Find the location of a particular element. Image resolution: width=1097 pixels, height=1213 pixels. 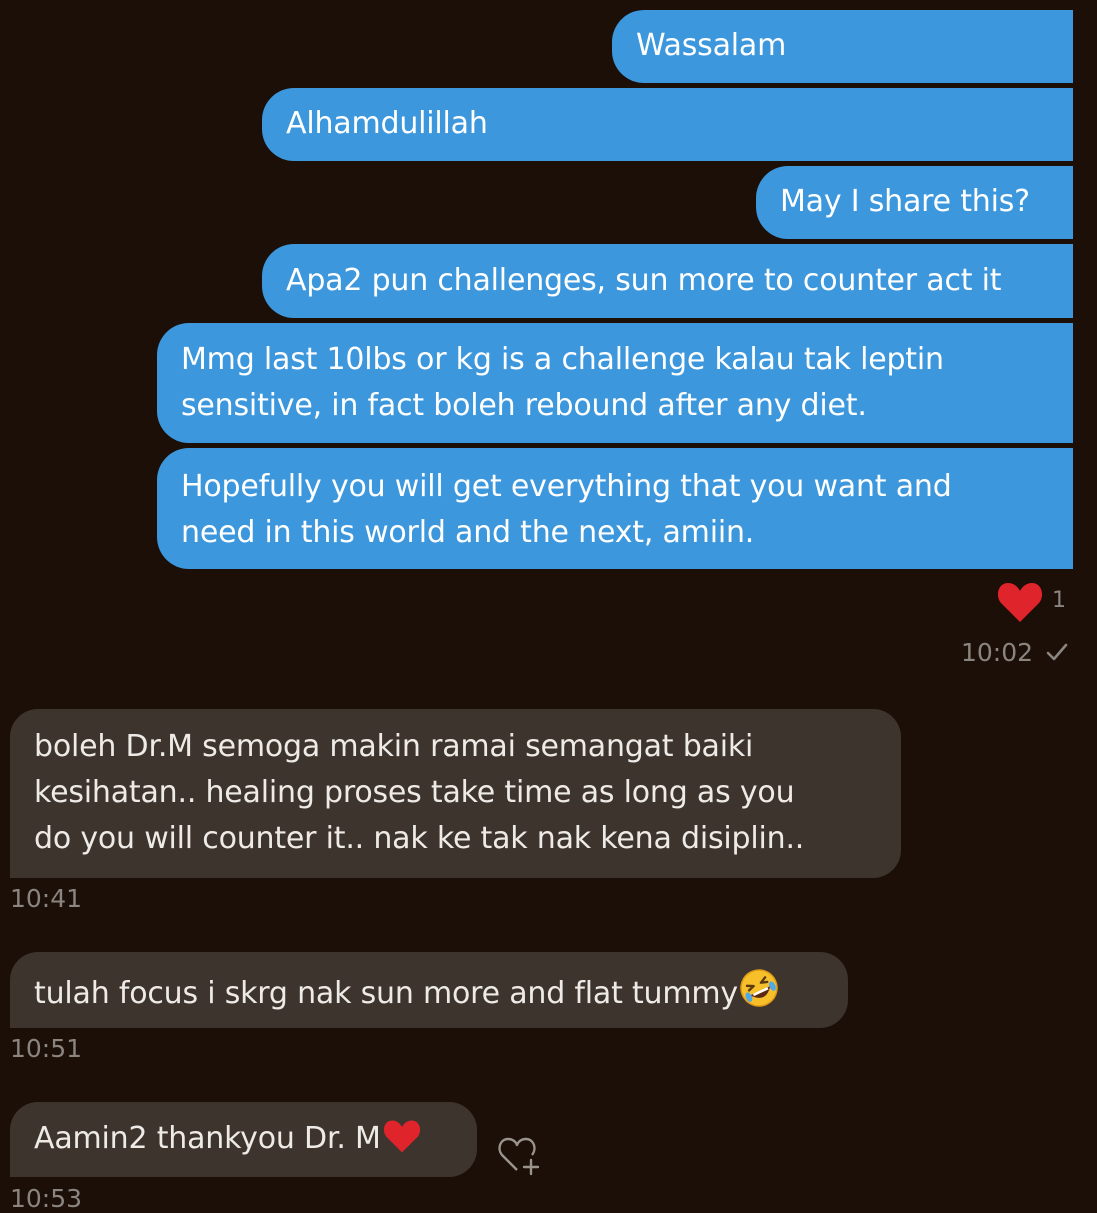

add-reaction-button is located at coordinates (520, 1155).